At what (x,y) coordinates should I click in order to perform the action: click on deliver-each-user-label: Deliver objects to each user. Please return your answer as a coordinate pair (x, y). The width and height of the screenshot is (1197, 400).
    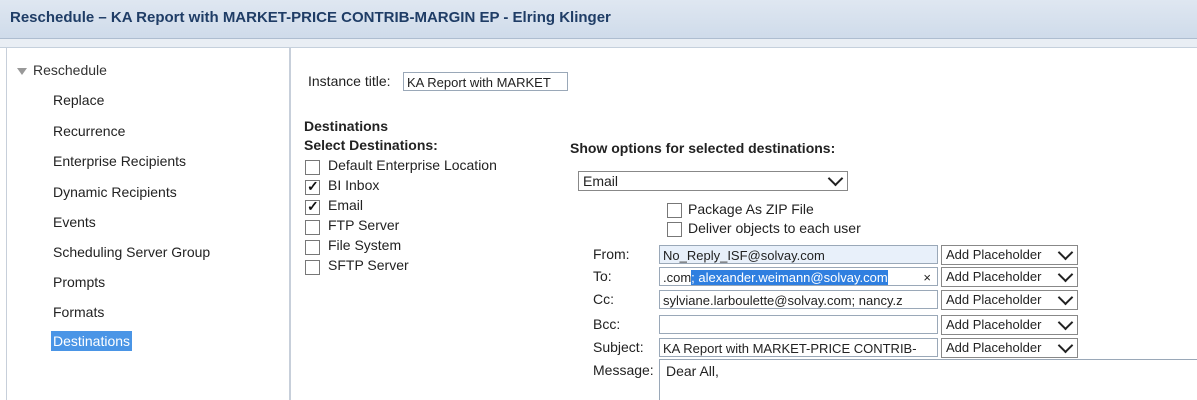
    Looking at the image, I should click on (774, 228).